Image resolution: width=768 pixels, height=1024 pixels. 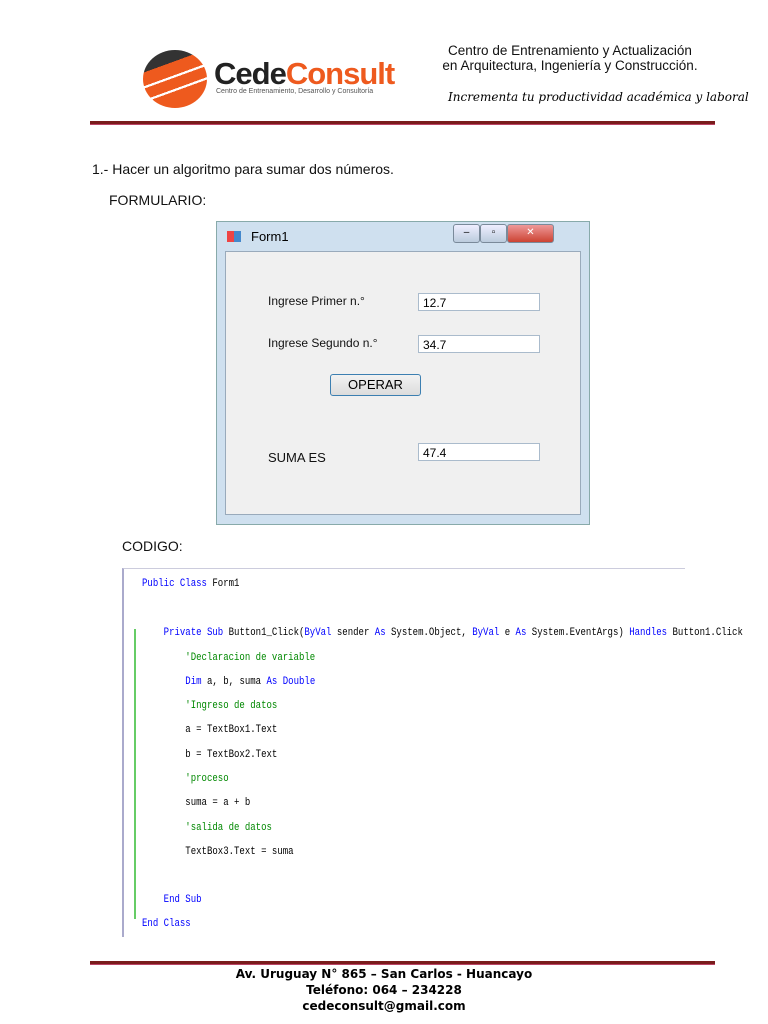 I want to click on logo-part: Cede, so click(x=250, y=73).